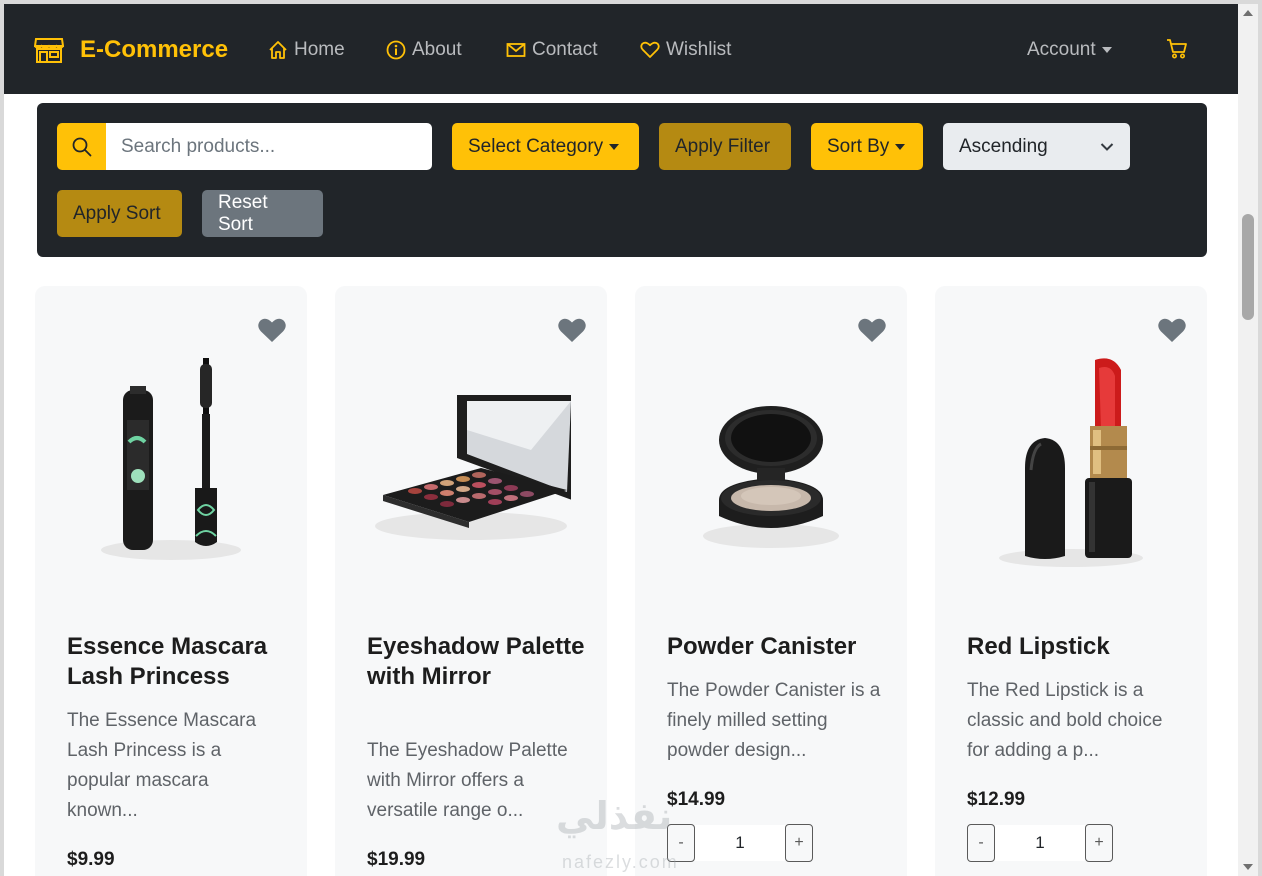  Describe the element at coordinates (171, 459) in the screenshot. I see `mascara-image` at that location.